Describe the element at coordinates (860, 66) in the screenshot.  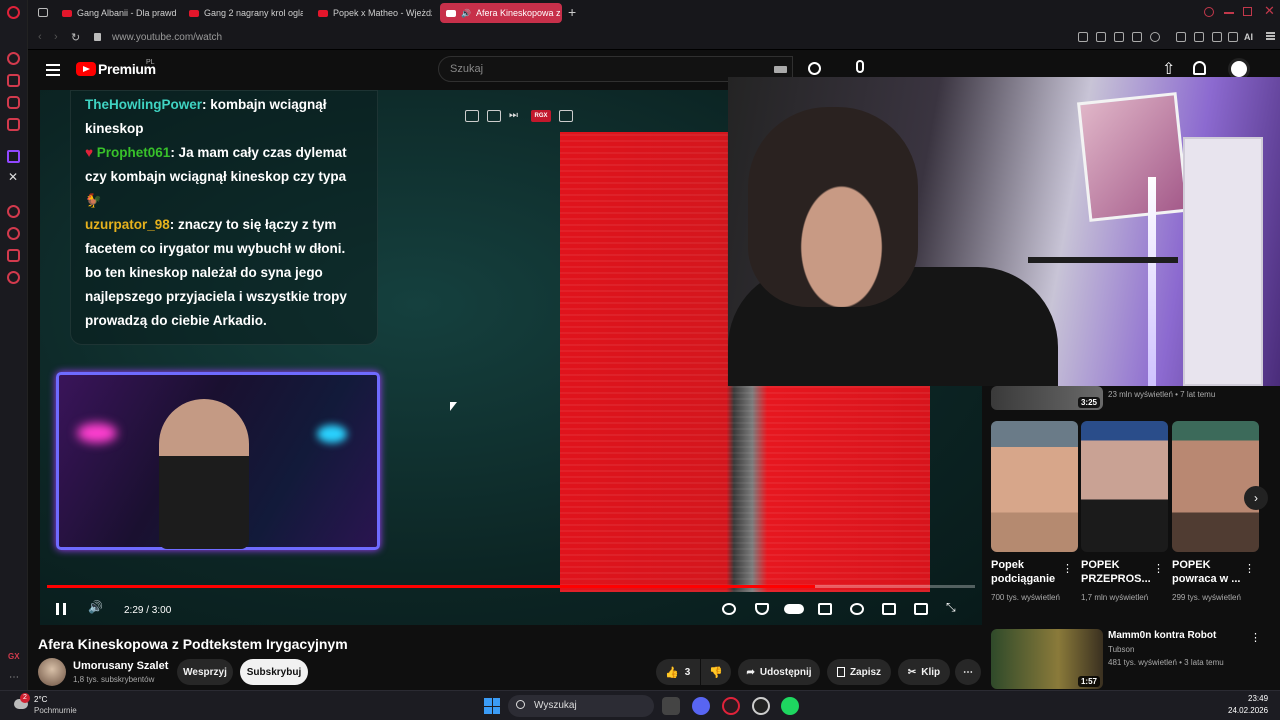
I see `microphone-icon` at that location.